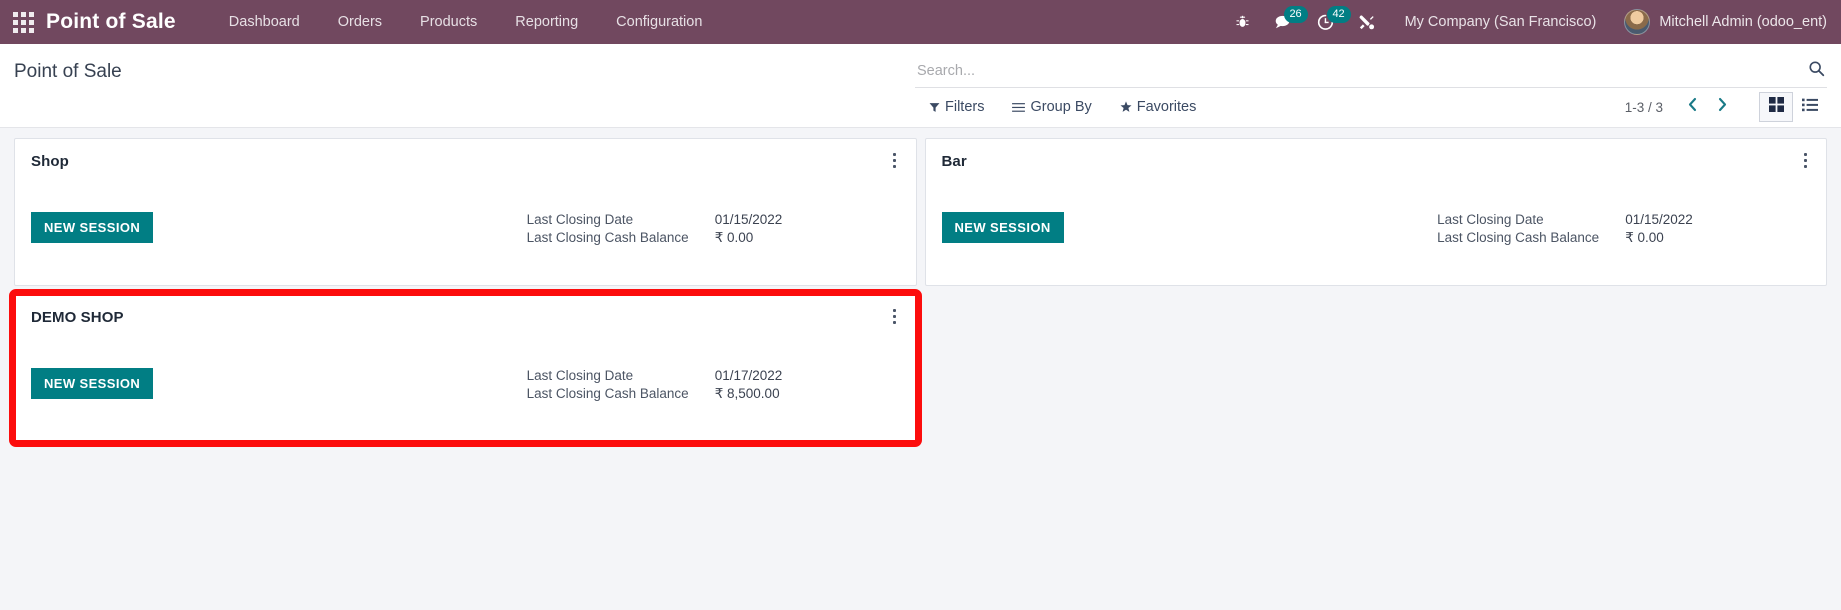 This screenshot has width=1841, height=610. Describe the element at coordinates (1166, 107) in the screenshot. I see `favorites-label: Favorites` at that location.